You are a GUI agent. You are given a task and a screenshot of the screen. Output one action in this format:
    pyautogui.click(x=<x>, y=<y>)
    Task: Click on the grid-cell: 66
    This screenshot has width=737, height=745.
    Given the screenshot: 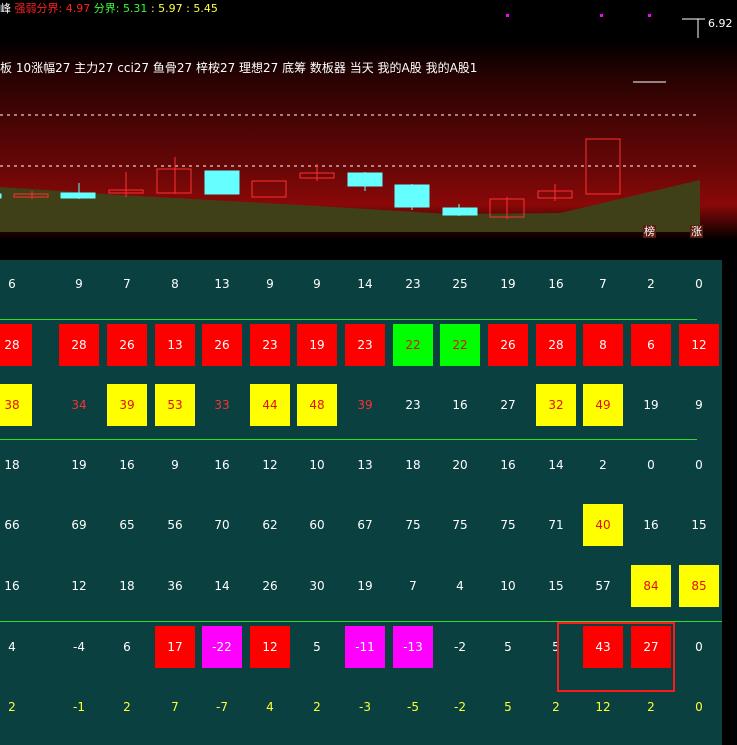 What is the action you would take?
    pyautogui.click(x=12, y=525)
    